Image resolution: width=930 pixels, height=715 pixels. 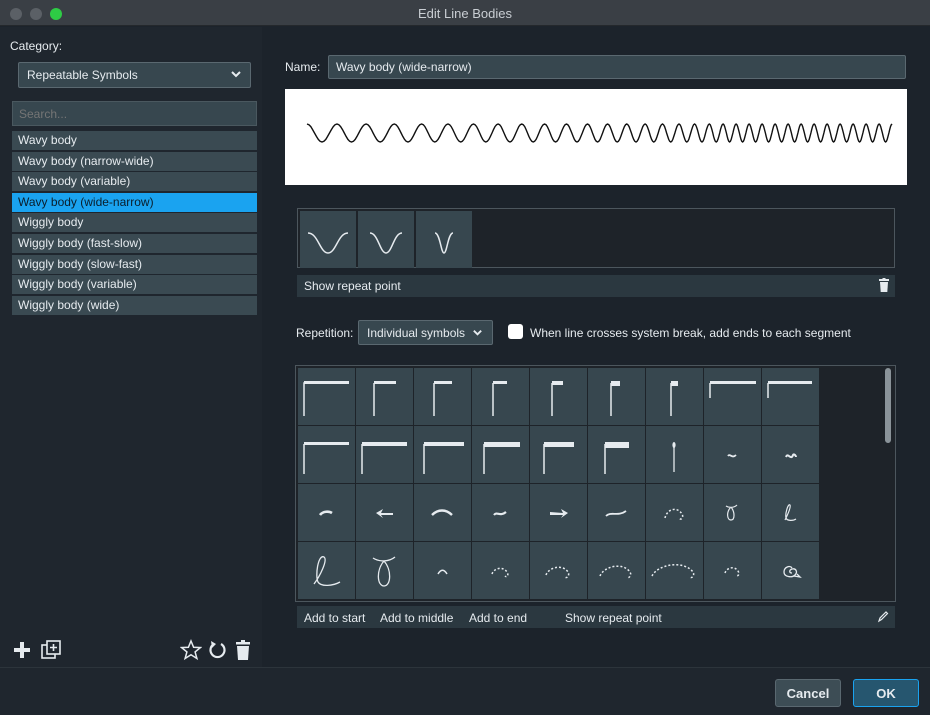 What do you see at coordinates (732, 454) in the screenshot?
I see `small-wave-symbol` at bounding box center [732, 454].